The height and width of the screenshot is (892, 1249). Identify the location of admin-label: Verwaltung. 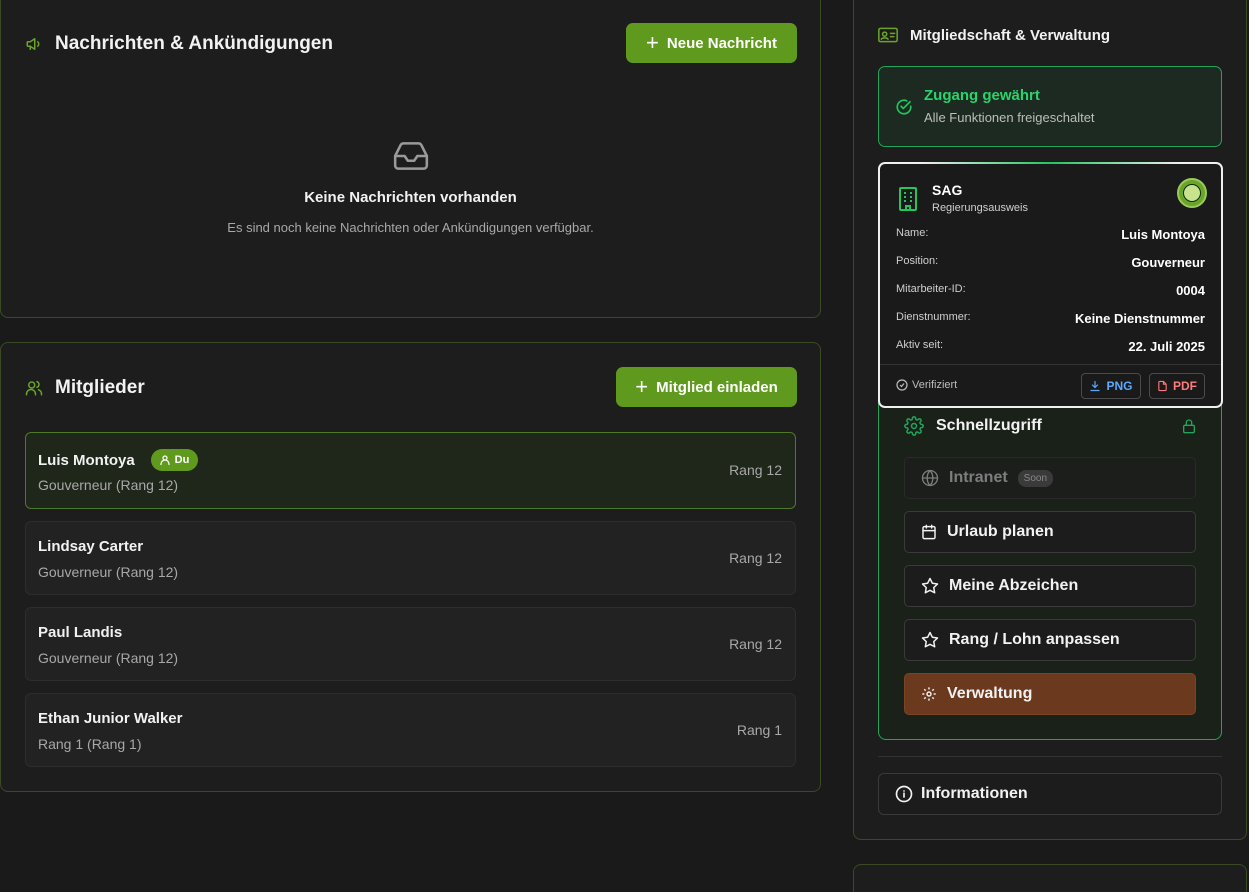
(990, 693).